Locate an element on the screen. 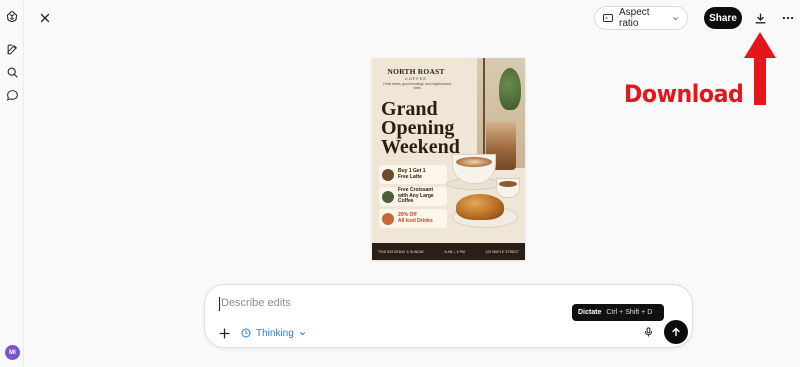  close-icon is located at coordinates (45, 18).